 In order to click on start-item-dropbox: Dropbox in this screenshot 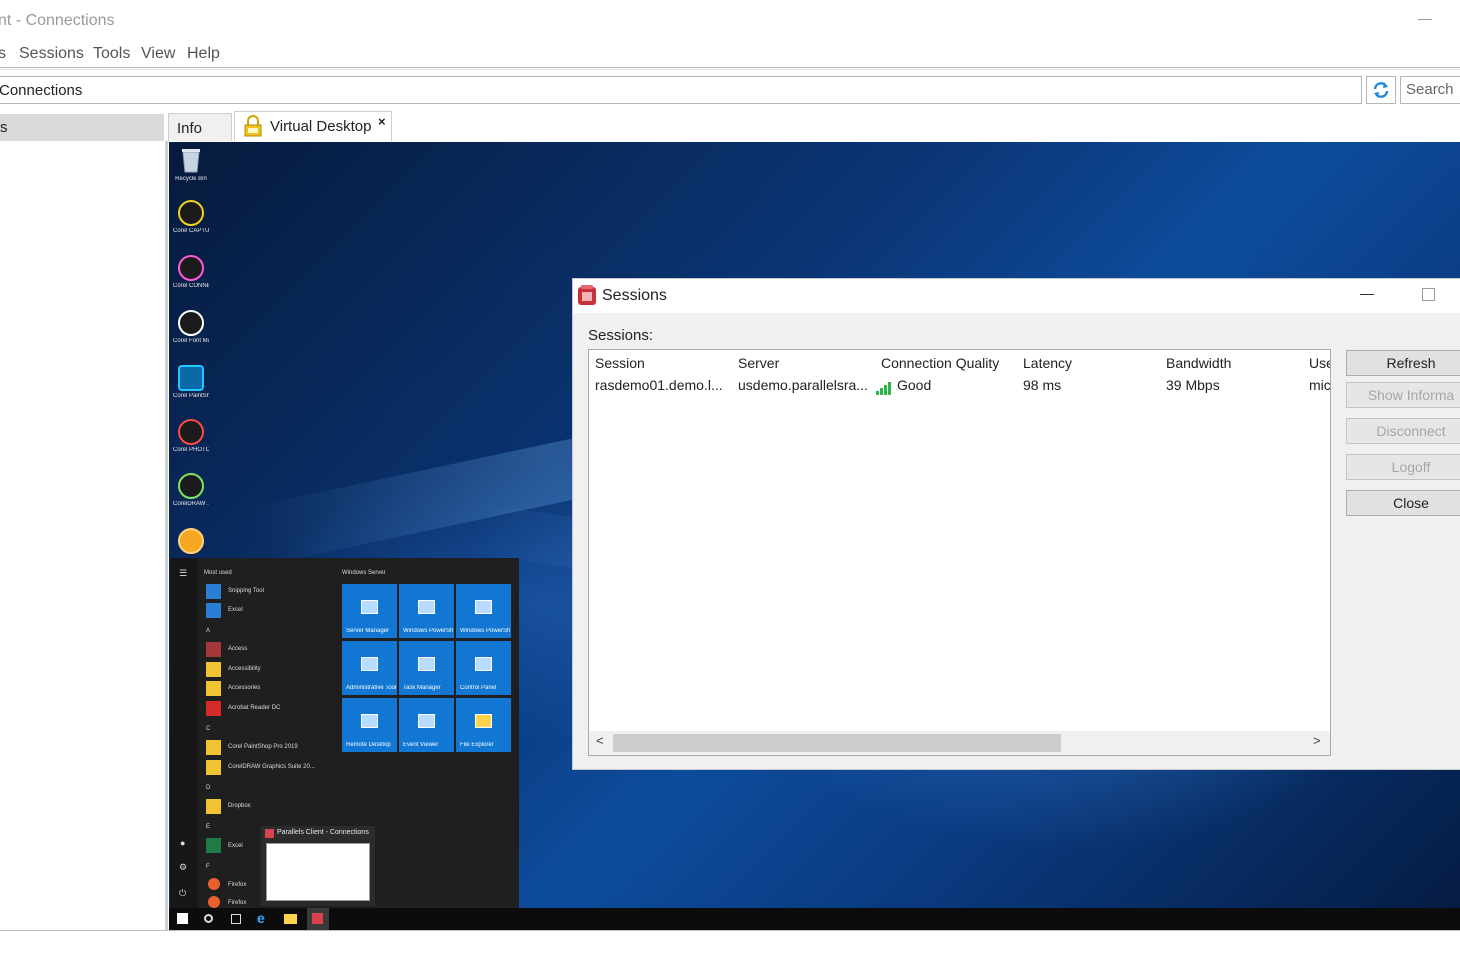, I will do `click(239, 806)`.